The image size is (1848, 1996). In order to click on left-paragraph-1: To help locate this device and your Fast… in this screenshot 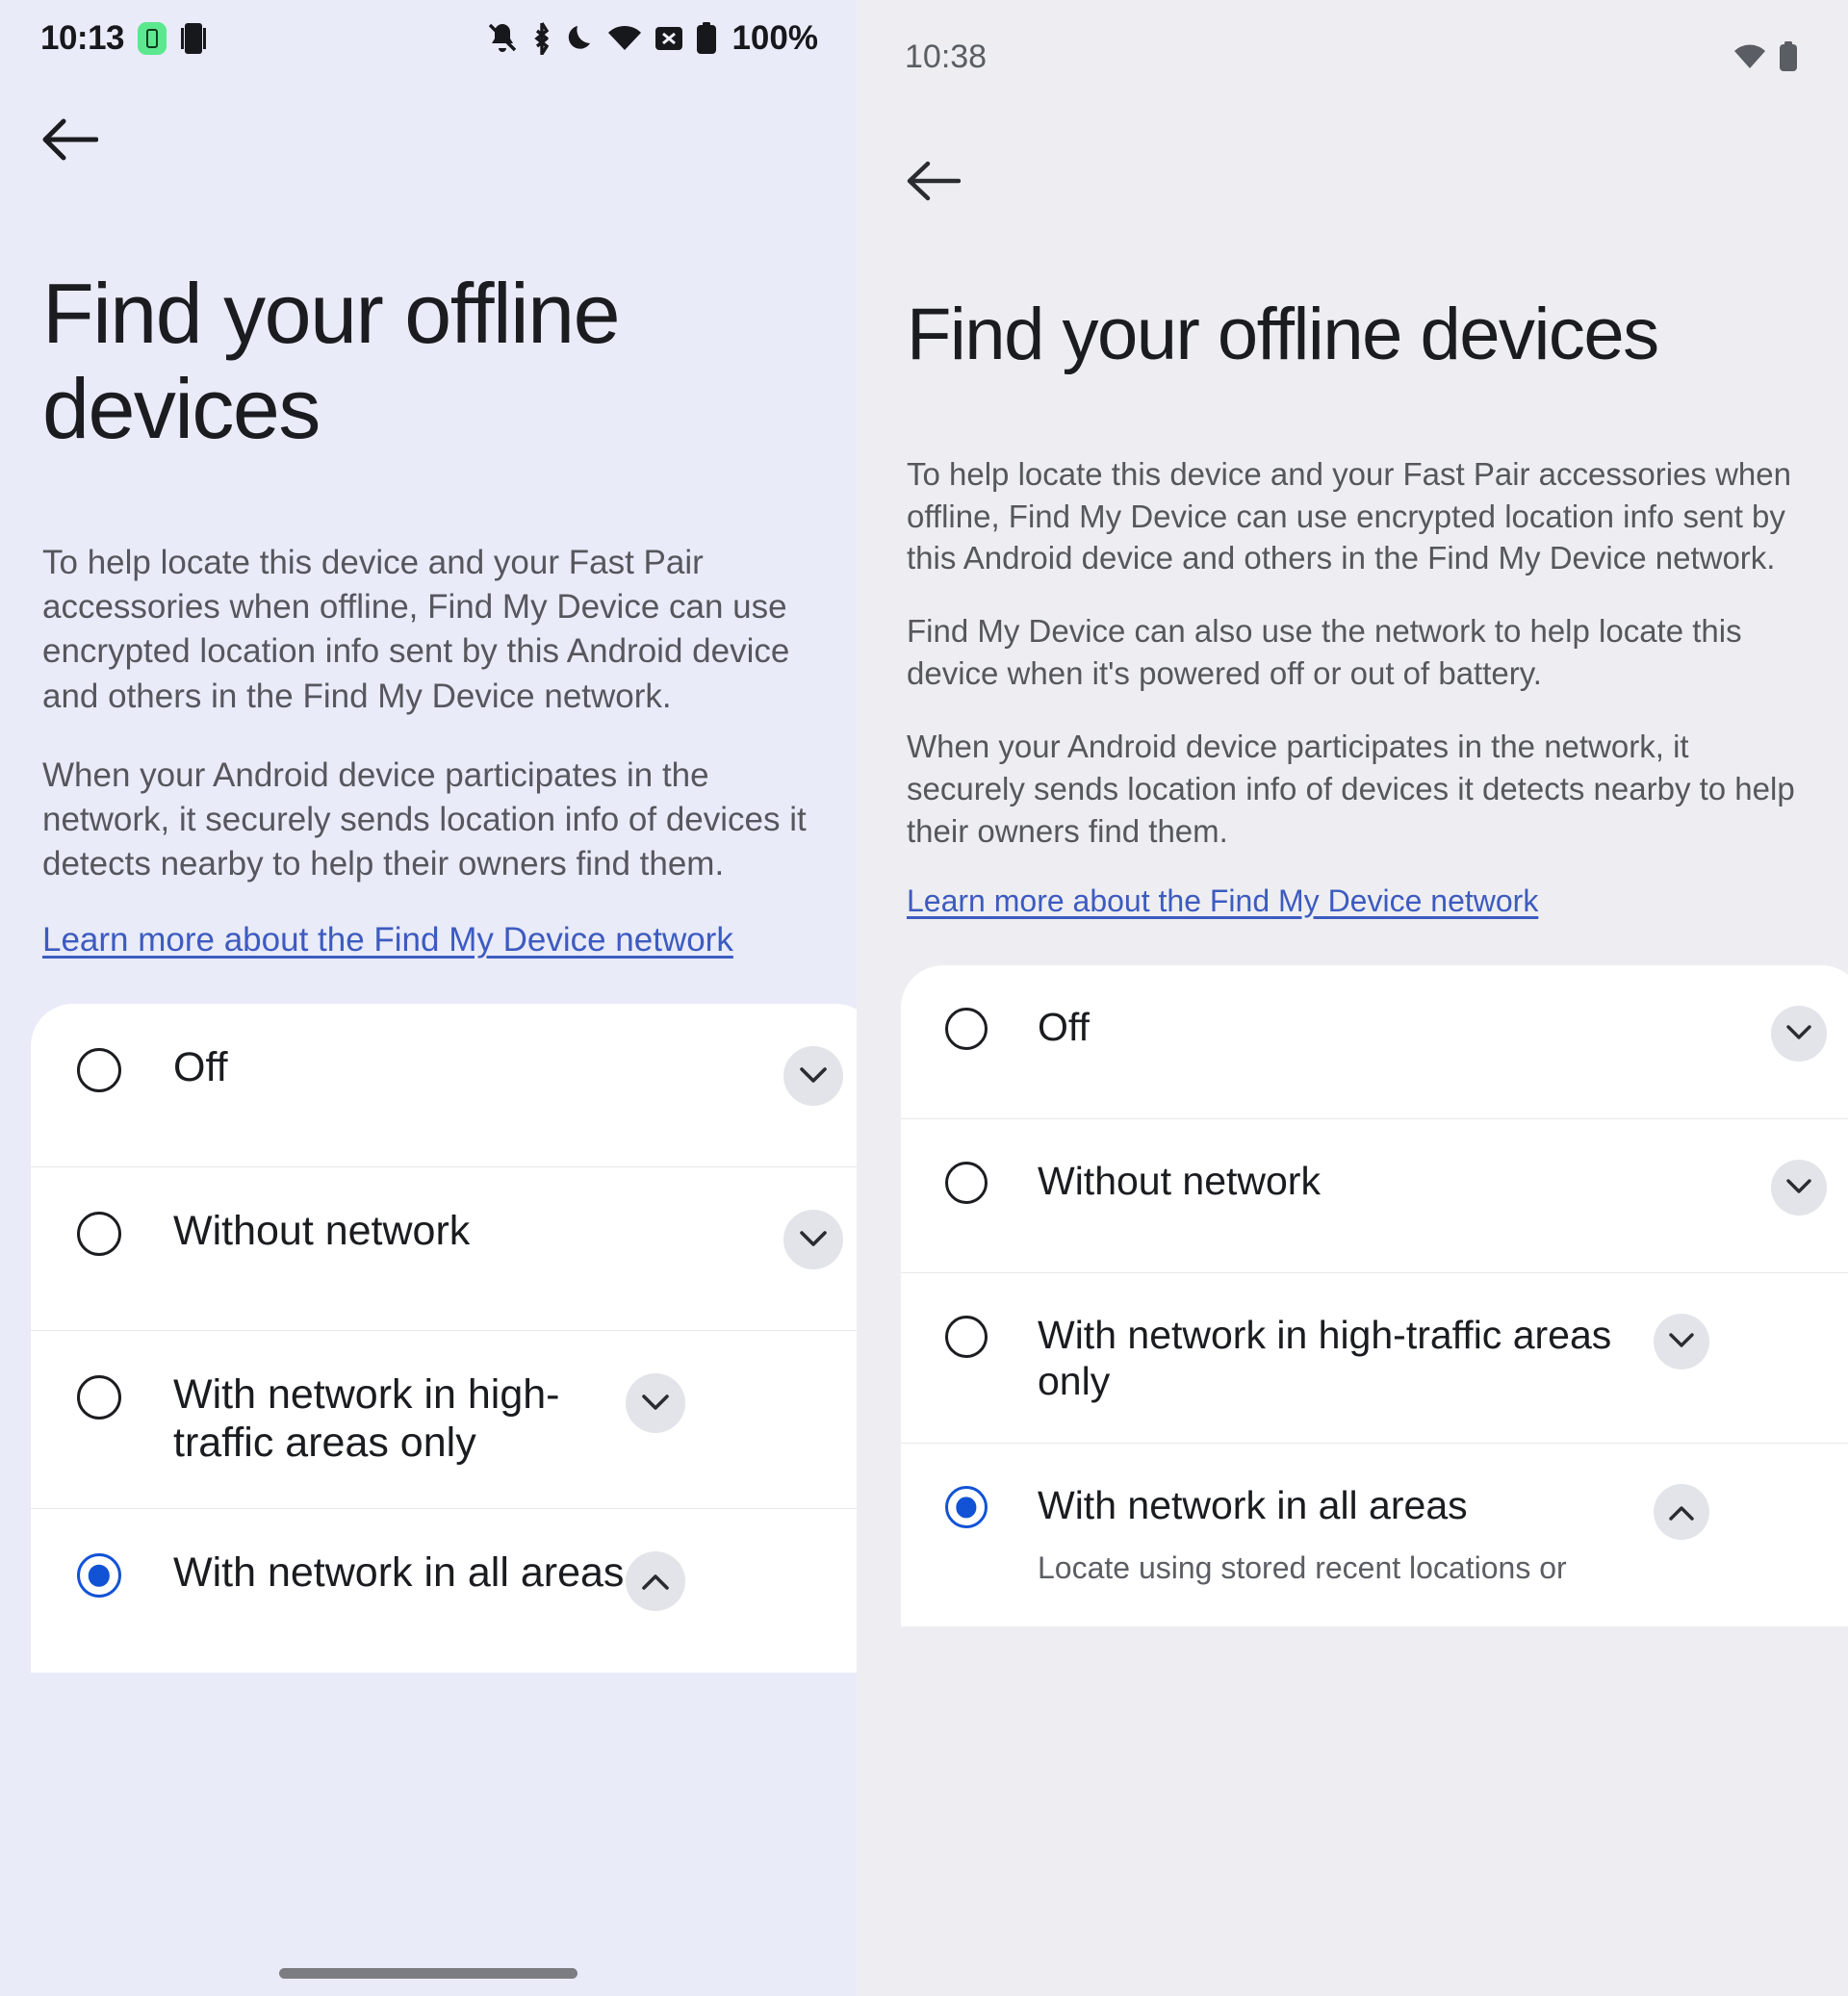, I will do `click(416, 629)`.